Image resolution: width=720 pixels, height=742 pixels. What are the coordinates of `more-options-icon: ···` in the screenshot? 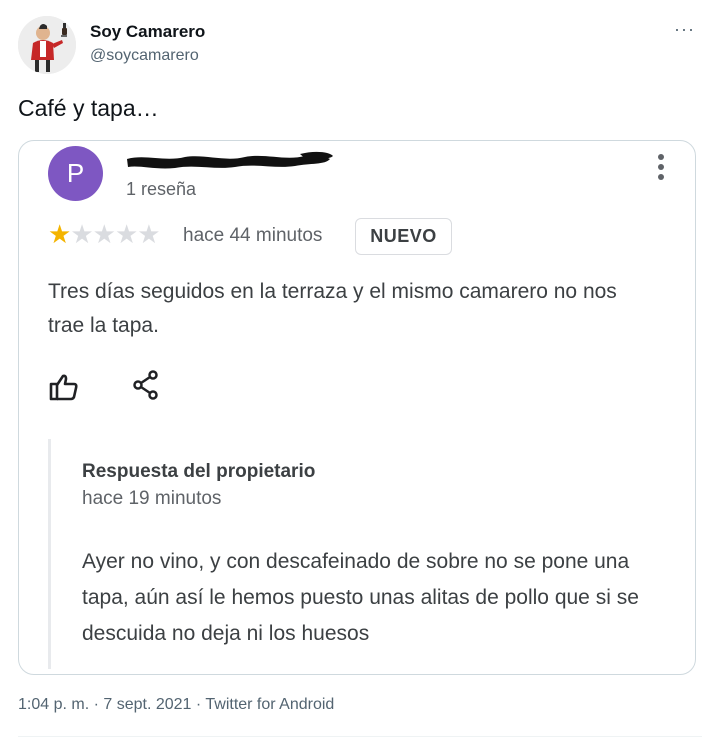 It's located at (684, 29).